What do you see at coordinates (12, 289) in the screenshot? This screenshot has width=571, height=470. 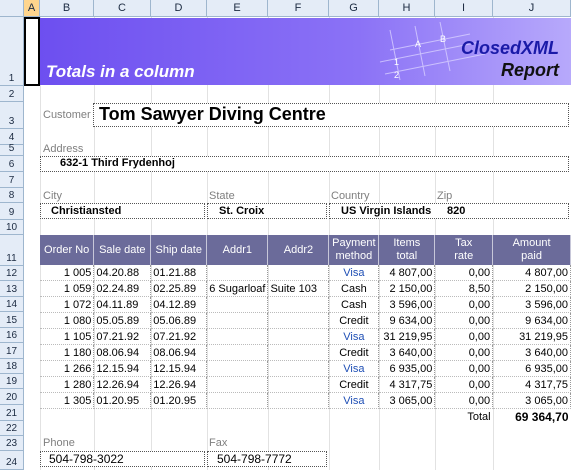 I see `row-header-13: 13` at bounding box center [12, 289].